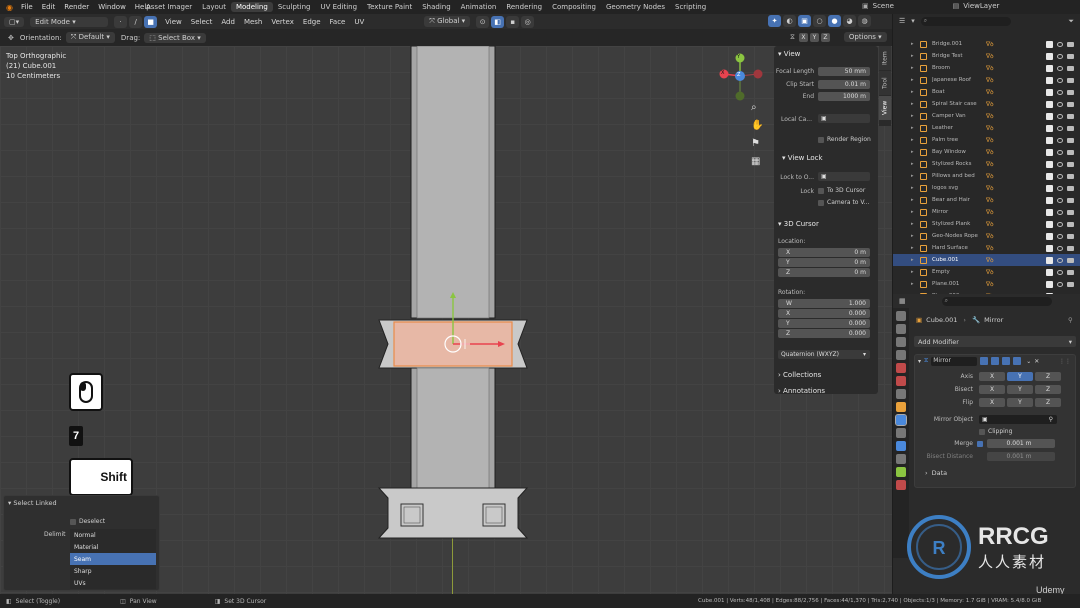 The width and height of the screenshot is (1080, 608). I want to click on grid-view-icon: ▦, so click(757, 161).